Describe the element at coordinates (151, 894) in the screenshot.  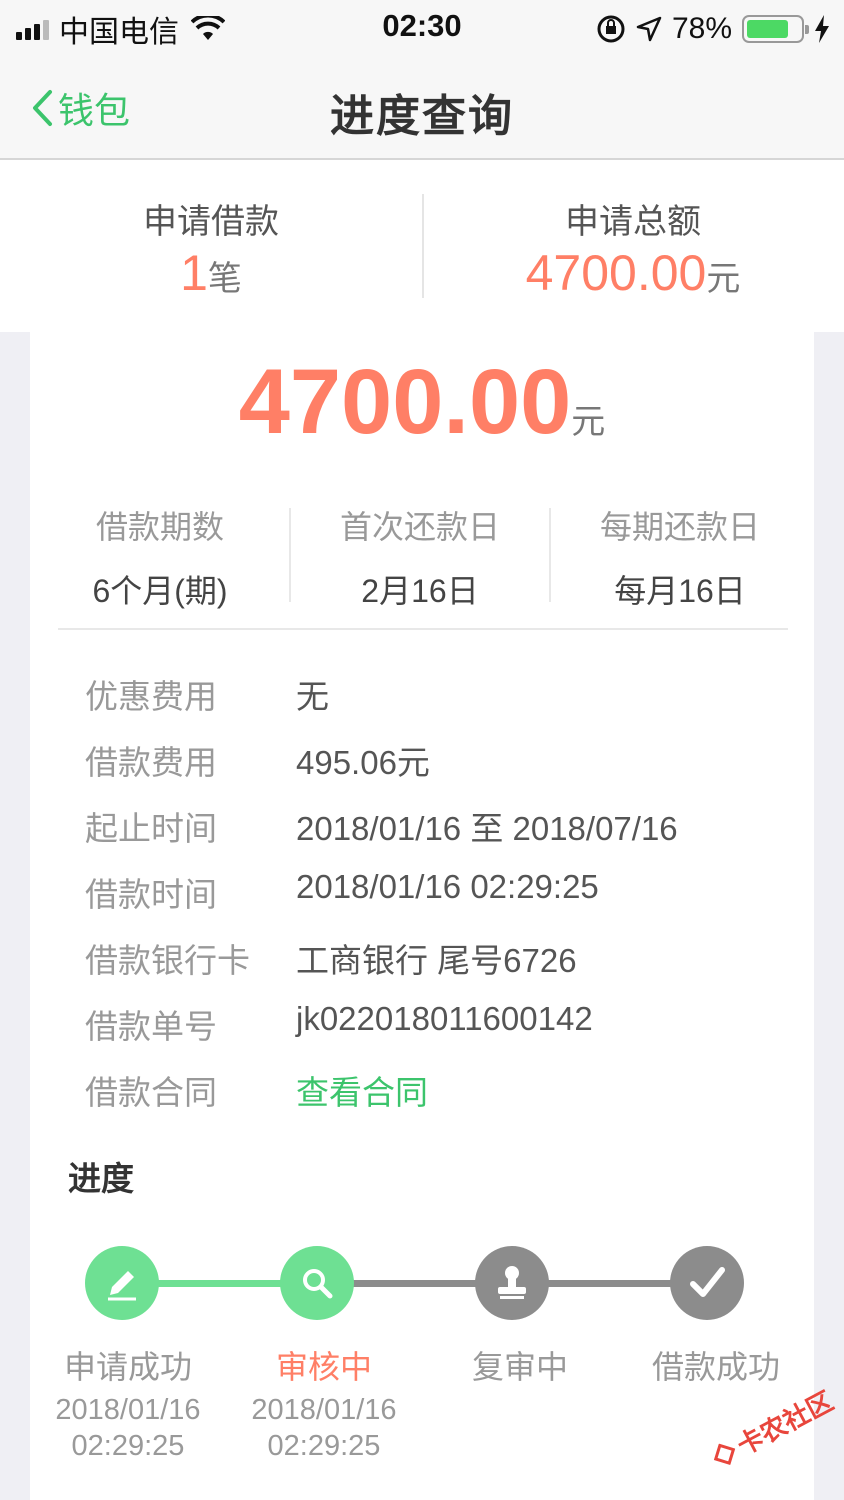
I see `detail-key: 借款时间` at that location.